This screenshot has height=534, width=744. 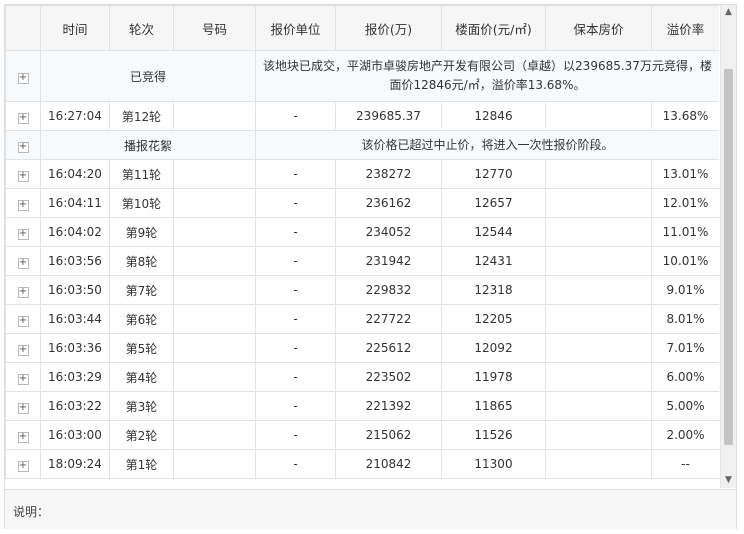 What do you see at coordinates (141, 319) in the screenshot?
I see `cell-round: 第6轮` at bounding box center [141, 319].